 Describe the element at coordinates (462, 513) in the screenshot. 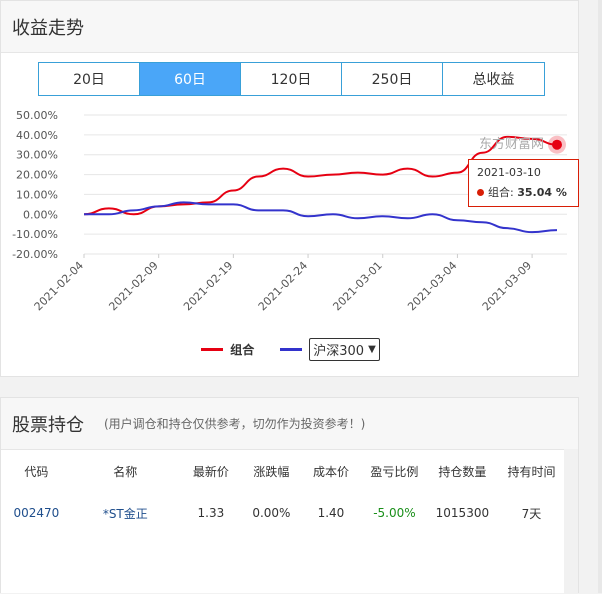

I see `cell-quantity: 1015300` at that location.